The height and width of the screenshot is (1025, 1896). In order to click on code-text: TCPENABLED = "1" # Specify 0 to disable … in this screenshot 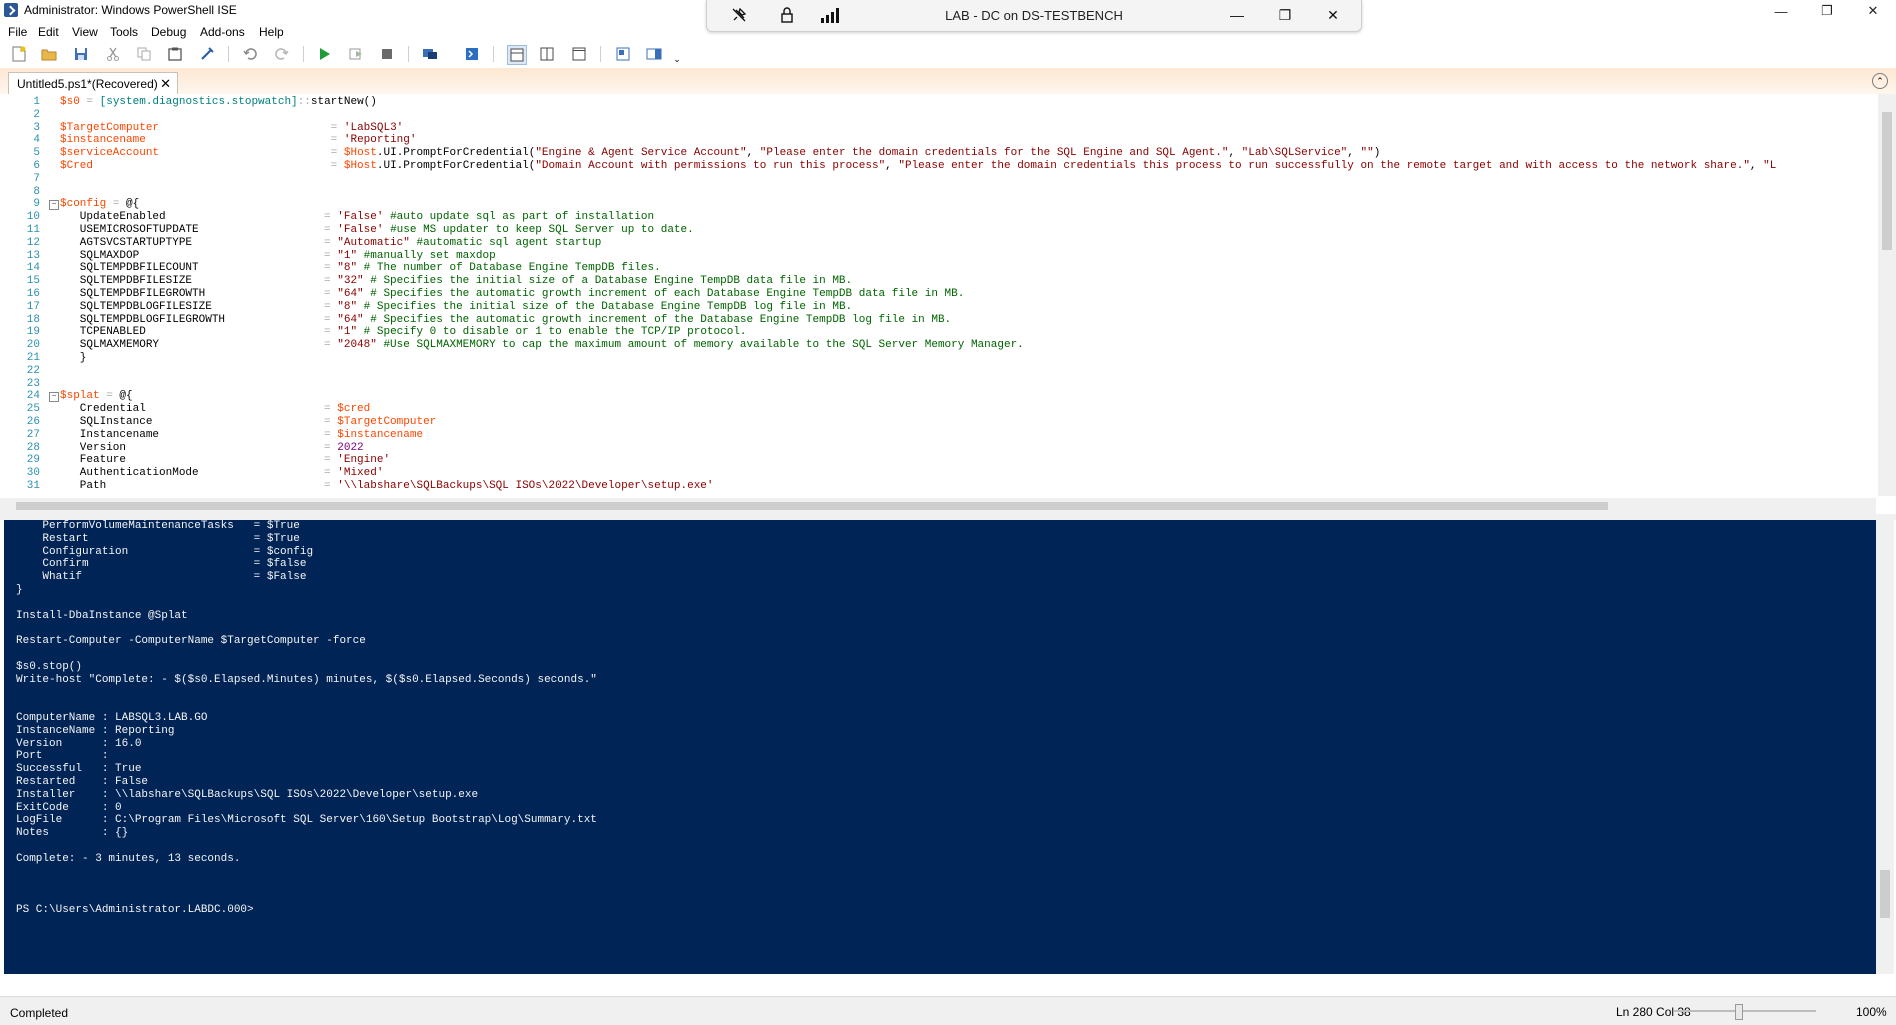, I will do `click(403, 332)`.